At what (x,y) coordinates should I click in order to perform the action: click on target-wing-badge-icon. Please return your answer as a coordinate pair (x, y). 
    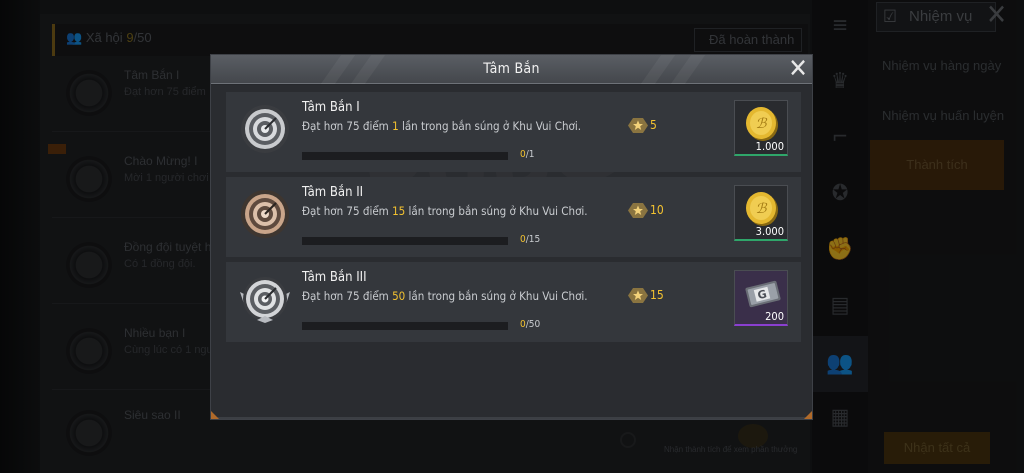
    Looking at the image, I should click on (265, 299).